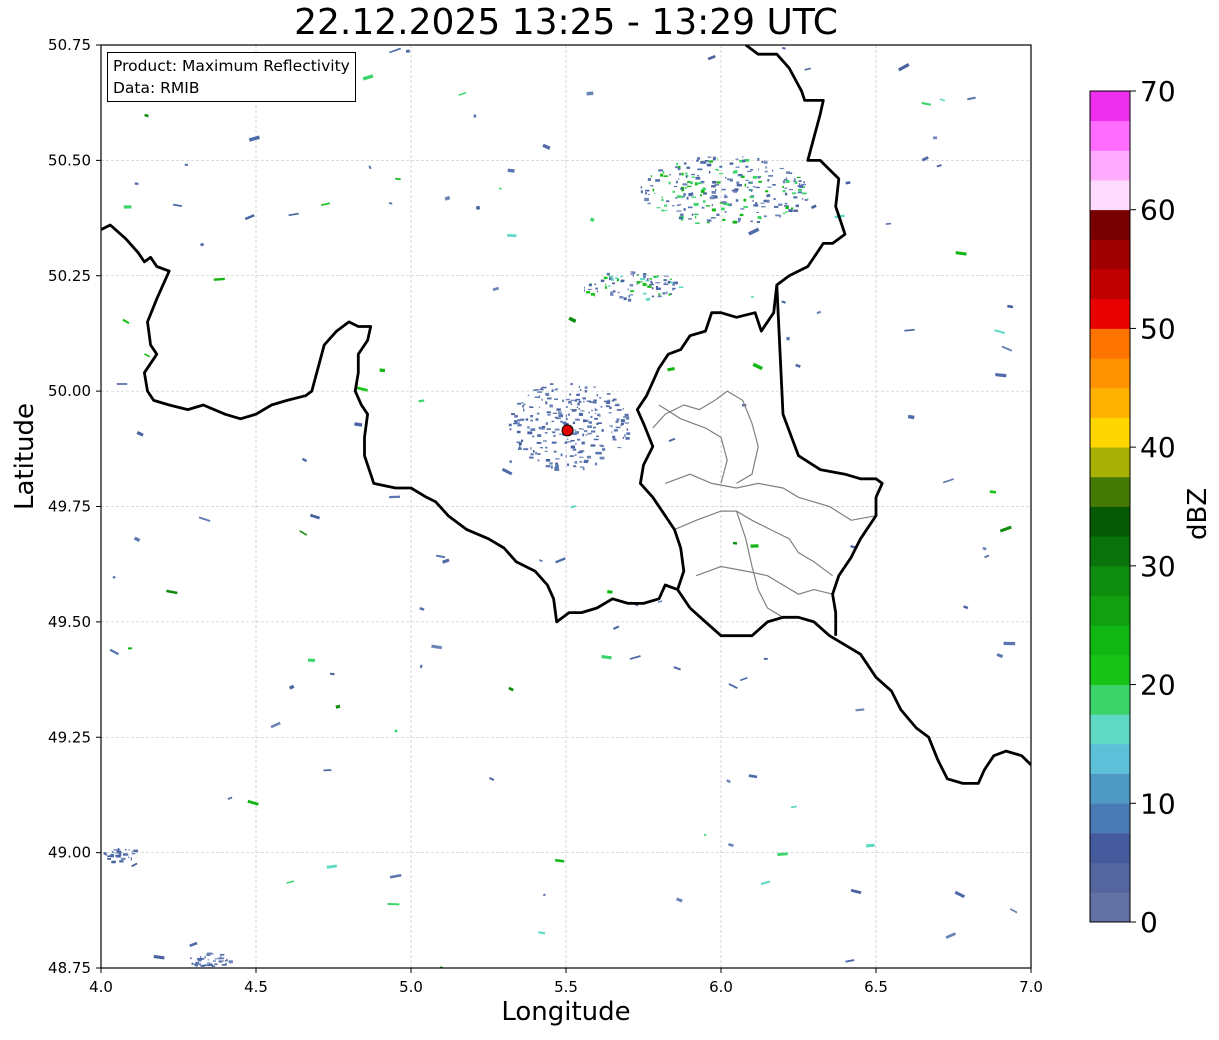  What do you see at coordinates (69, 507) in the screenshot?
I see `y-tick-label: 49.75` at bounding box center [69, 507].